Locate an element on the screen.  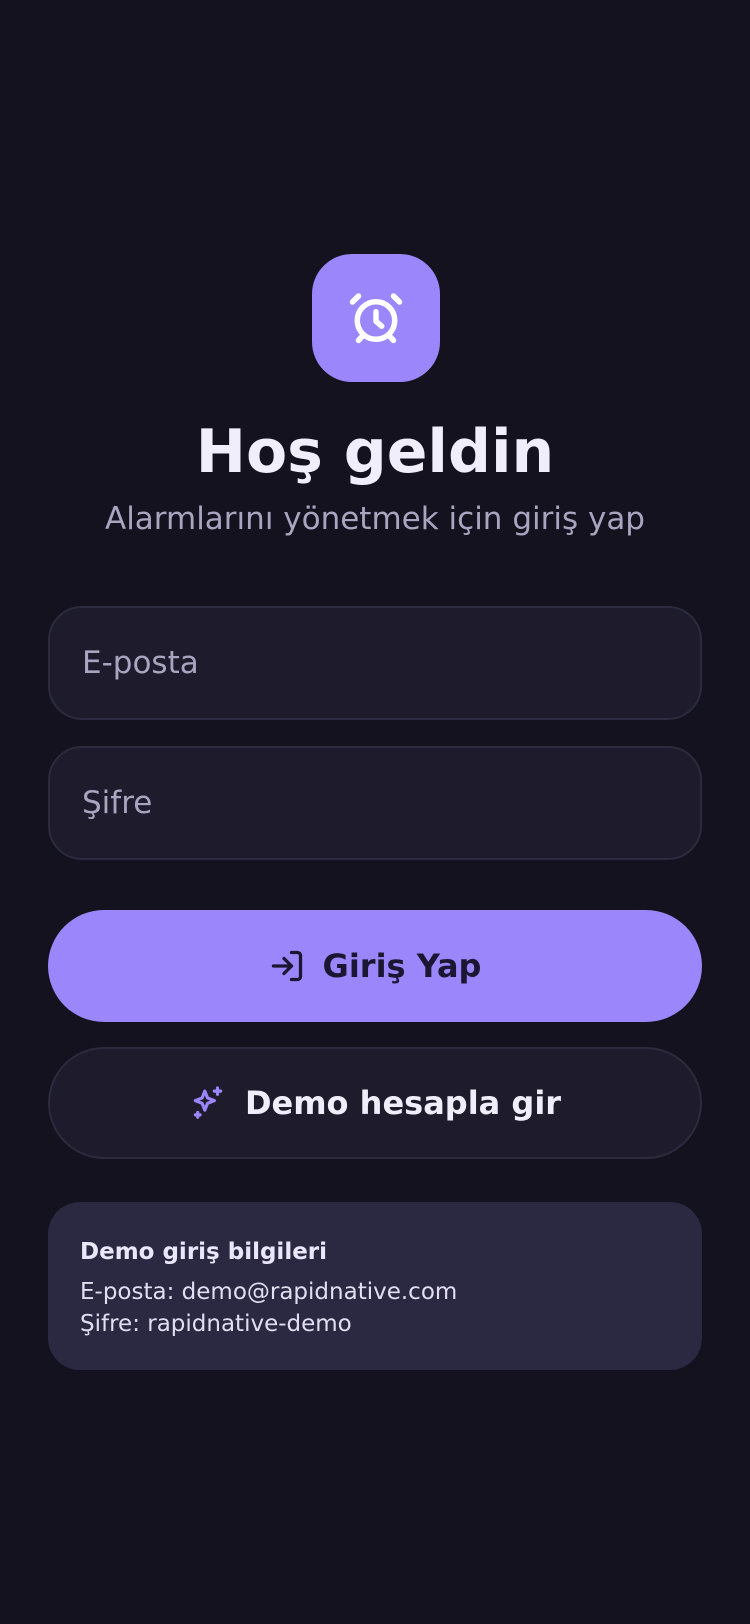
log-in-icon is located at coordinates (287, 966).